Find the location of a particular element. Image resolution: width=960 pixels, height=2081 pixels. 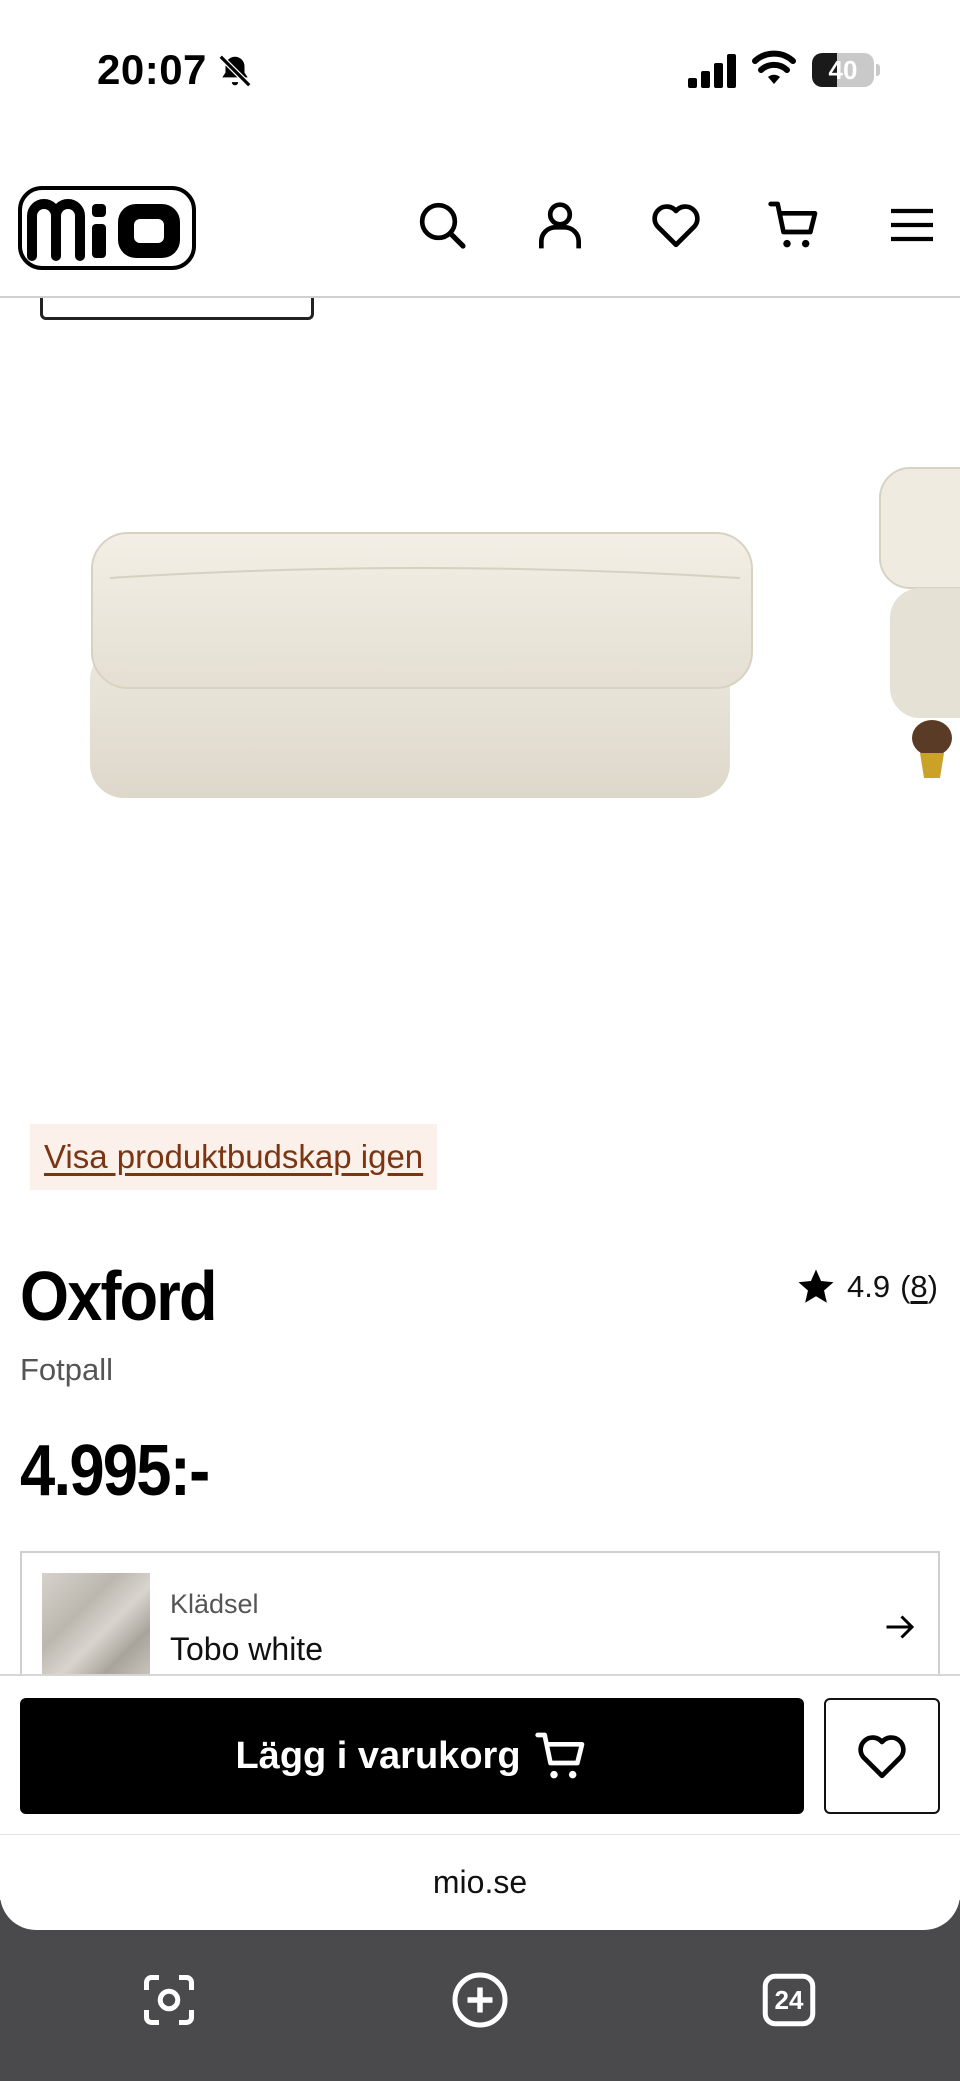

promo-link-text: Visa produktbudskap igen is located at coordinates (234, 1156).